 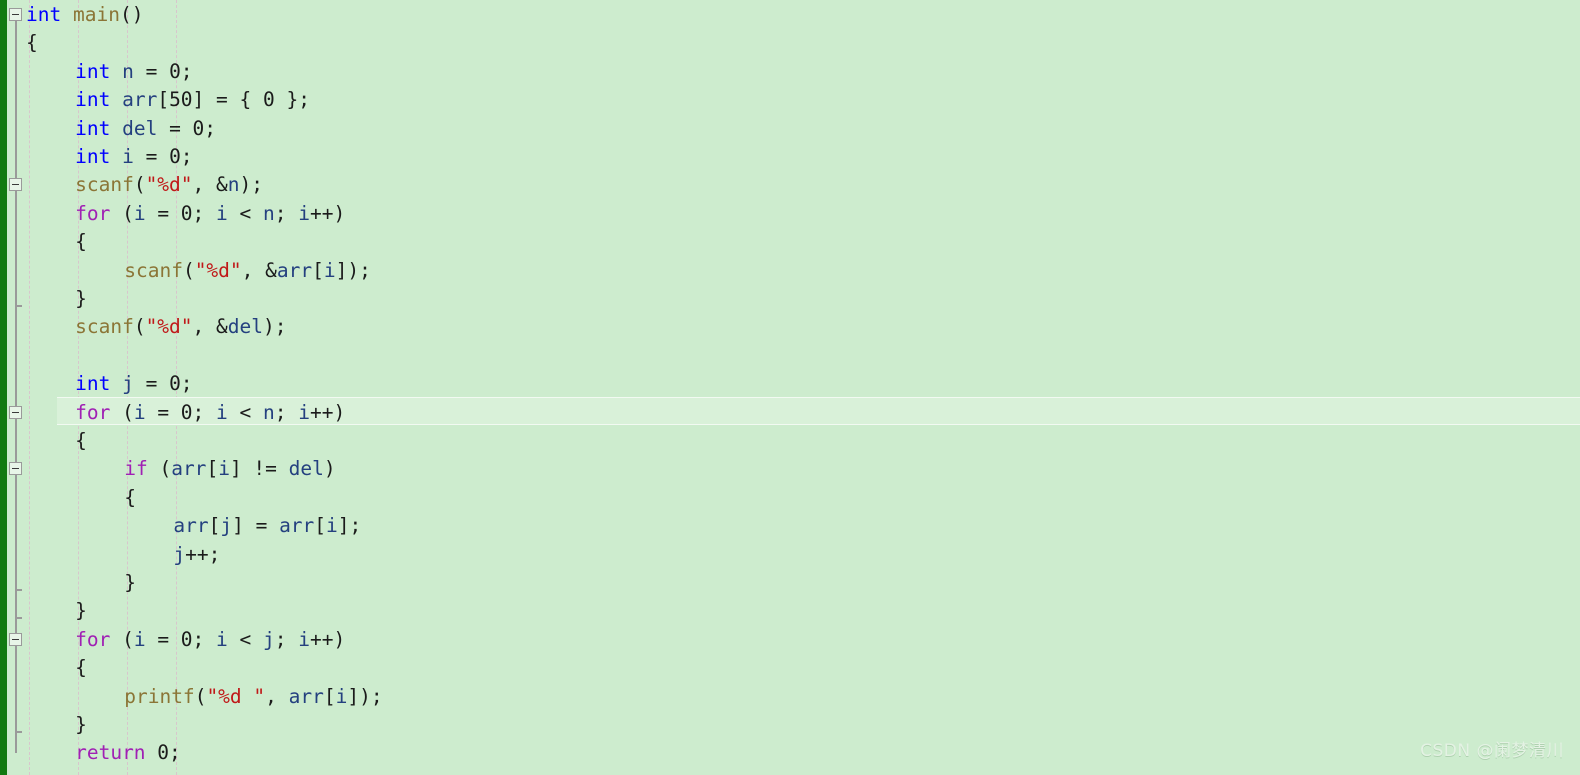 I want to click on code-token: printf, so click(x=159, y=696).